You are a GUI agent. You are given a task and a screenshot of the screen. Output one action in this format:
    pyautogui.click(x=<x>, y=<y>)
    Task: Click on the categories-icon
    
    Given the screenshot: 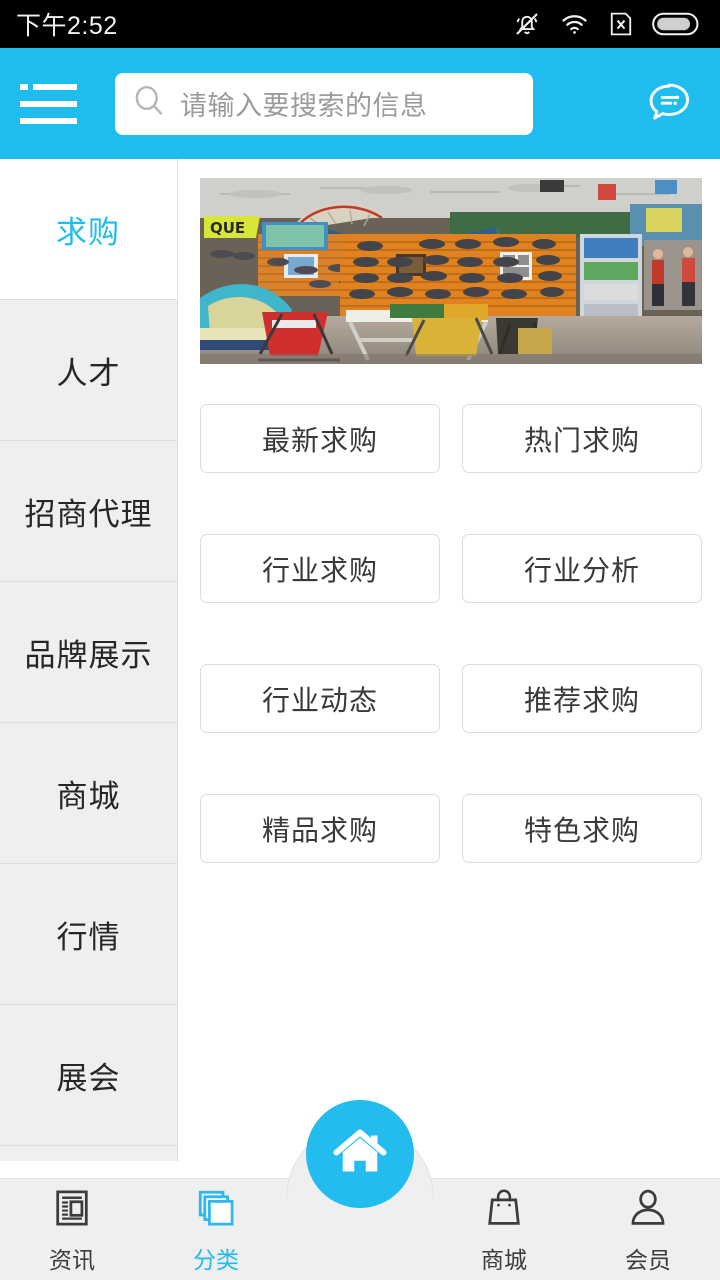 What is the action you would take?
    pyautogui.click(x=216, y=1210)
    